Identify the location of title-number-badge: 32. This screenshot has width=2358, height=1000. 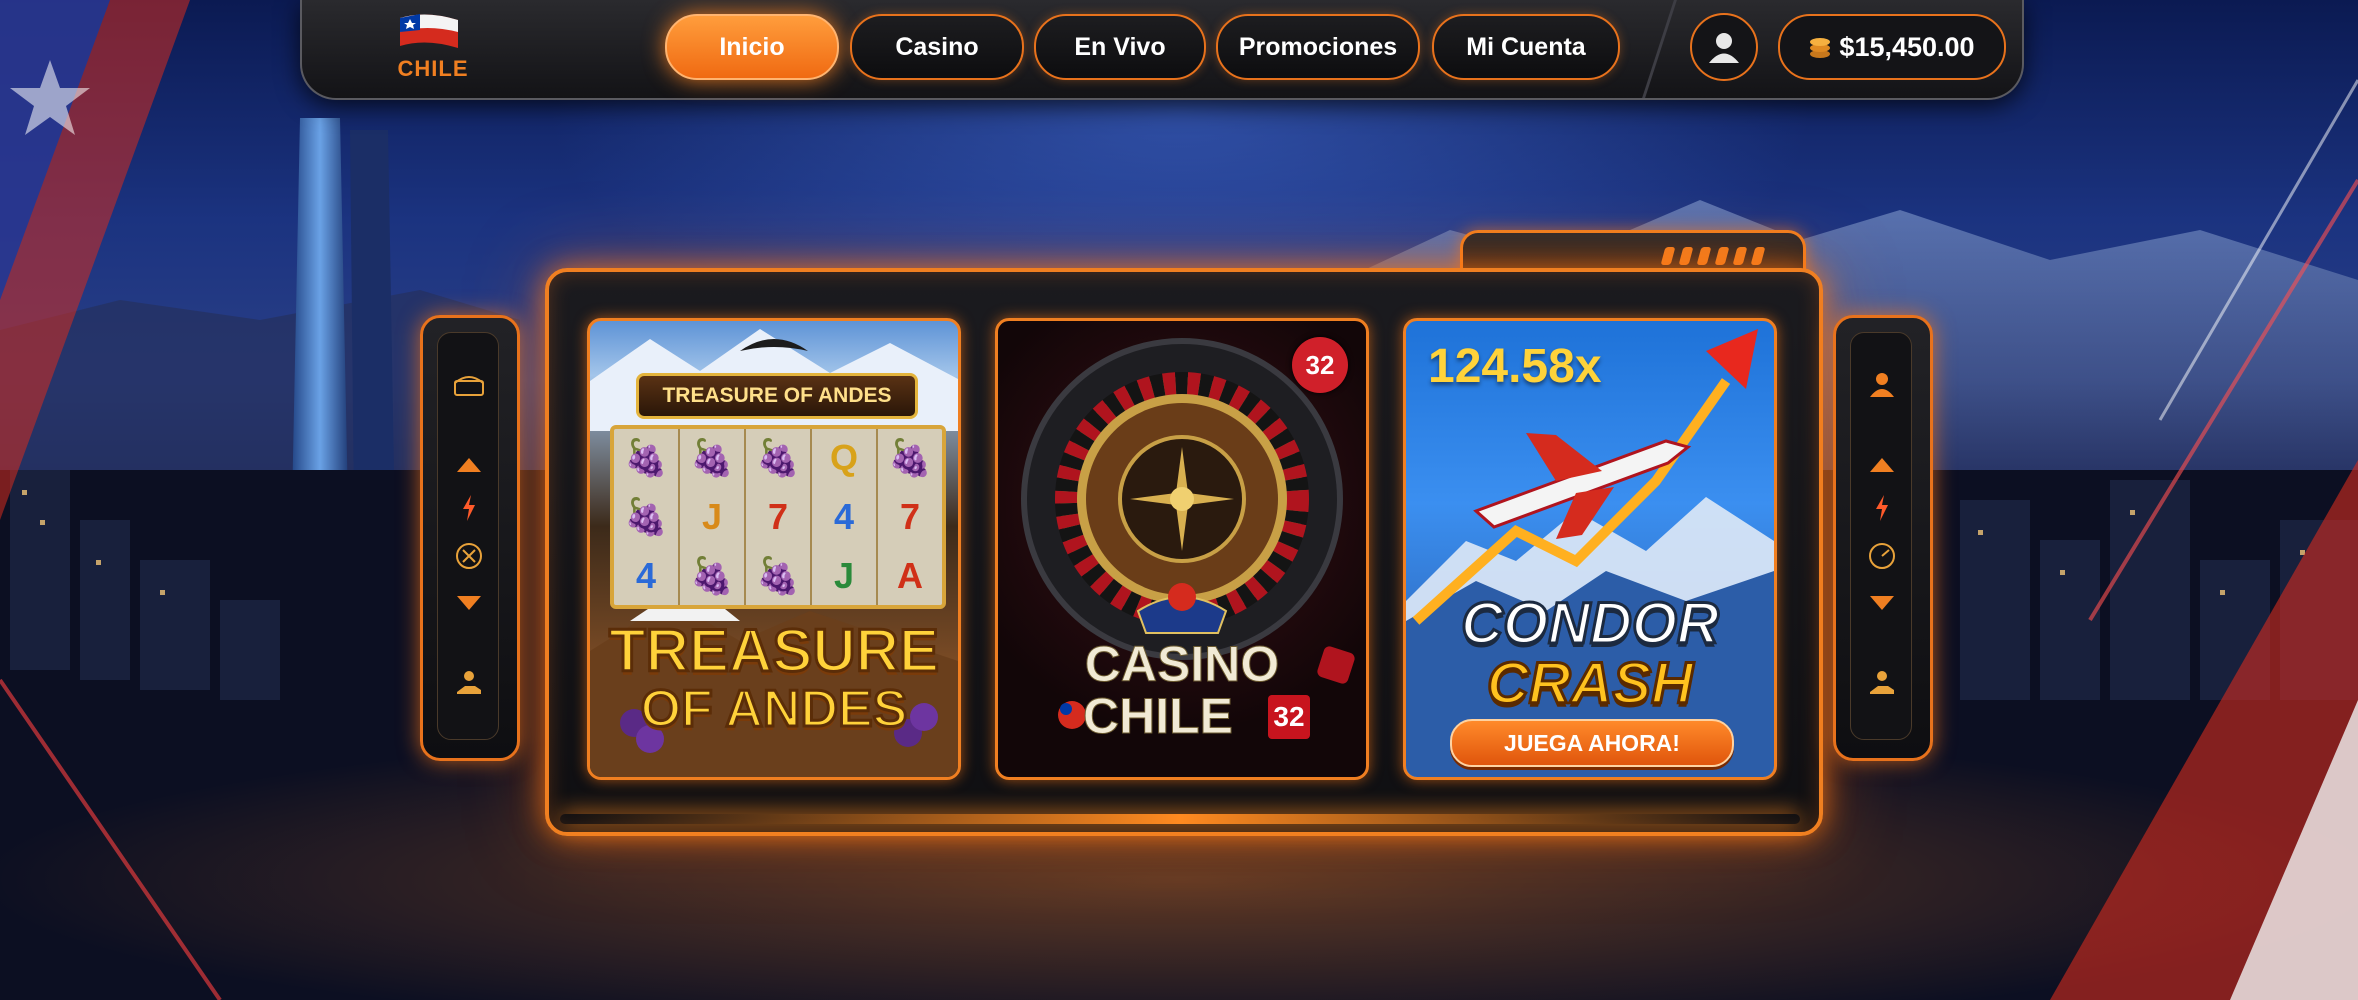
(1289, 717).